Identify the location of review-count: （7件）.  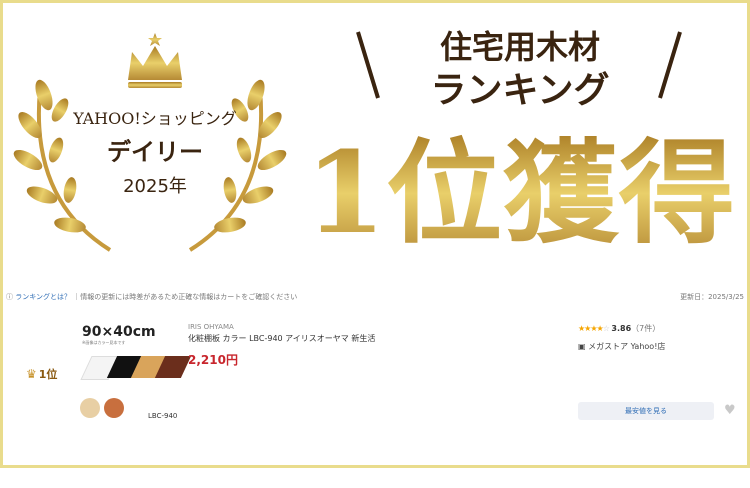
(646, 328).